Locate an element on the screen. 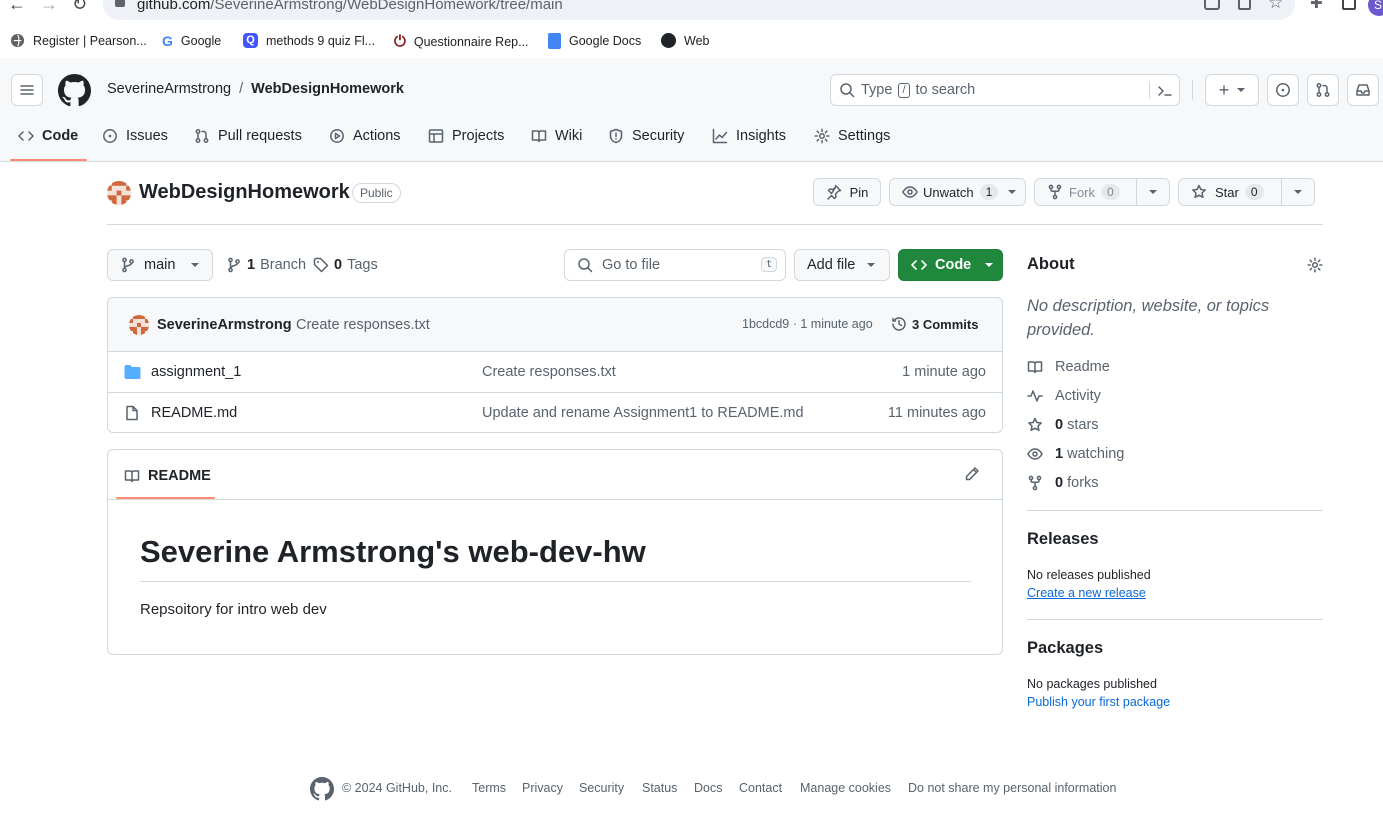 Image resolution: width=1383 pixels, height=814 pixels. commits-link: 3 Commits is located at coordinates (934, 324).